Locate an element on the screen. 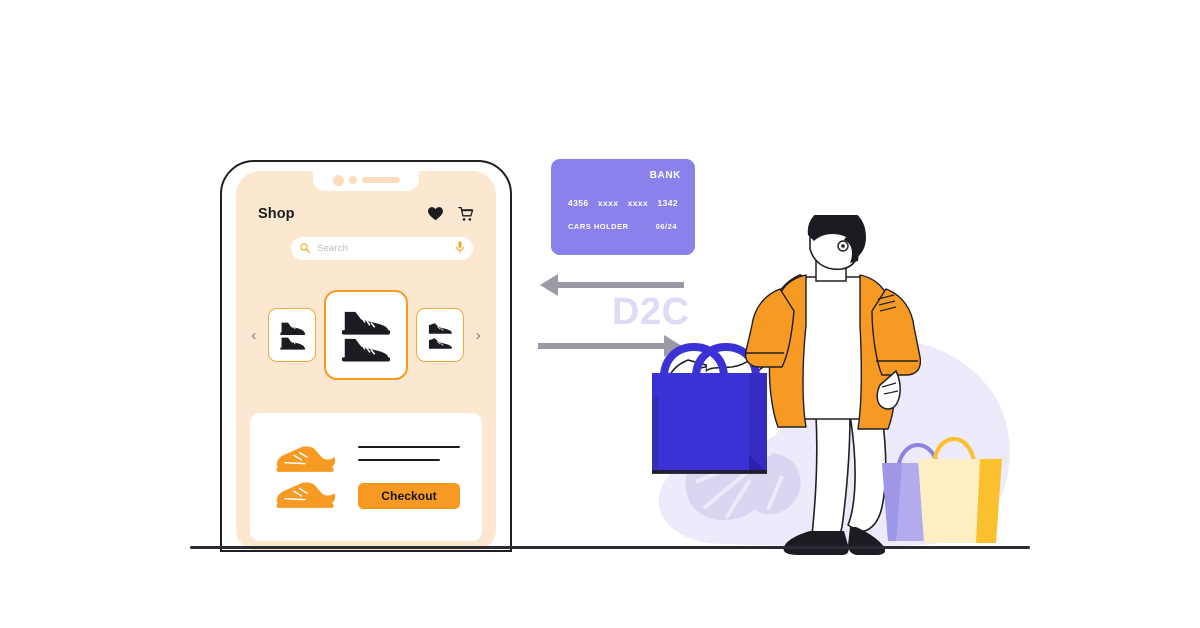 The image size is (1200, 628). shoe-card-right is located at coordinates (440, 335).